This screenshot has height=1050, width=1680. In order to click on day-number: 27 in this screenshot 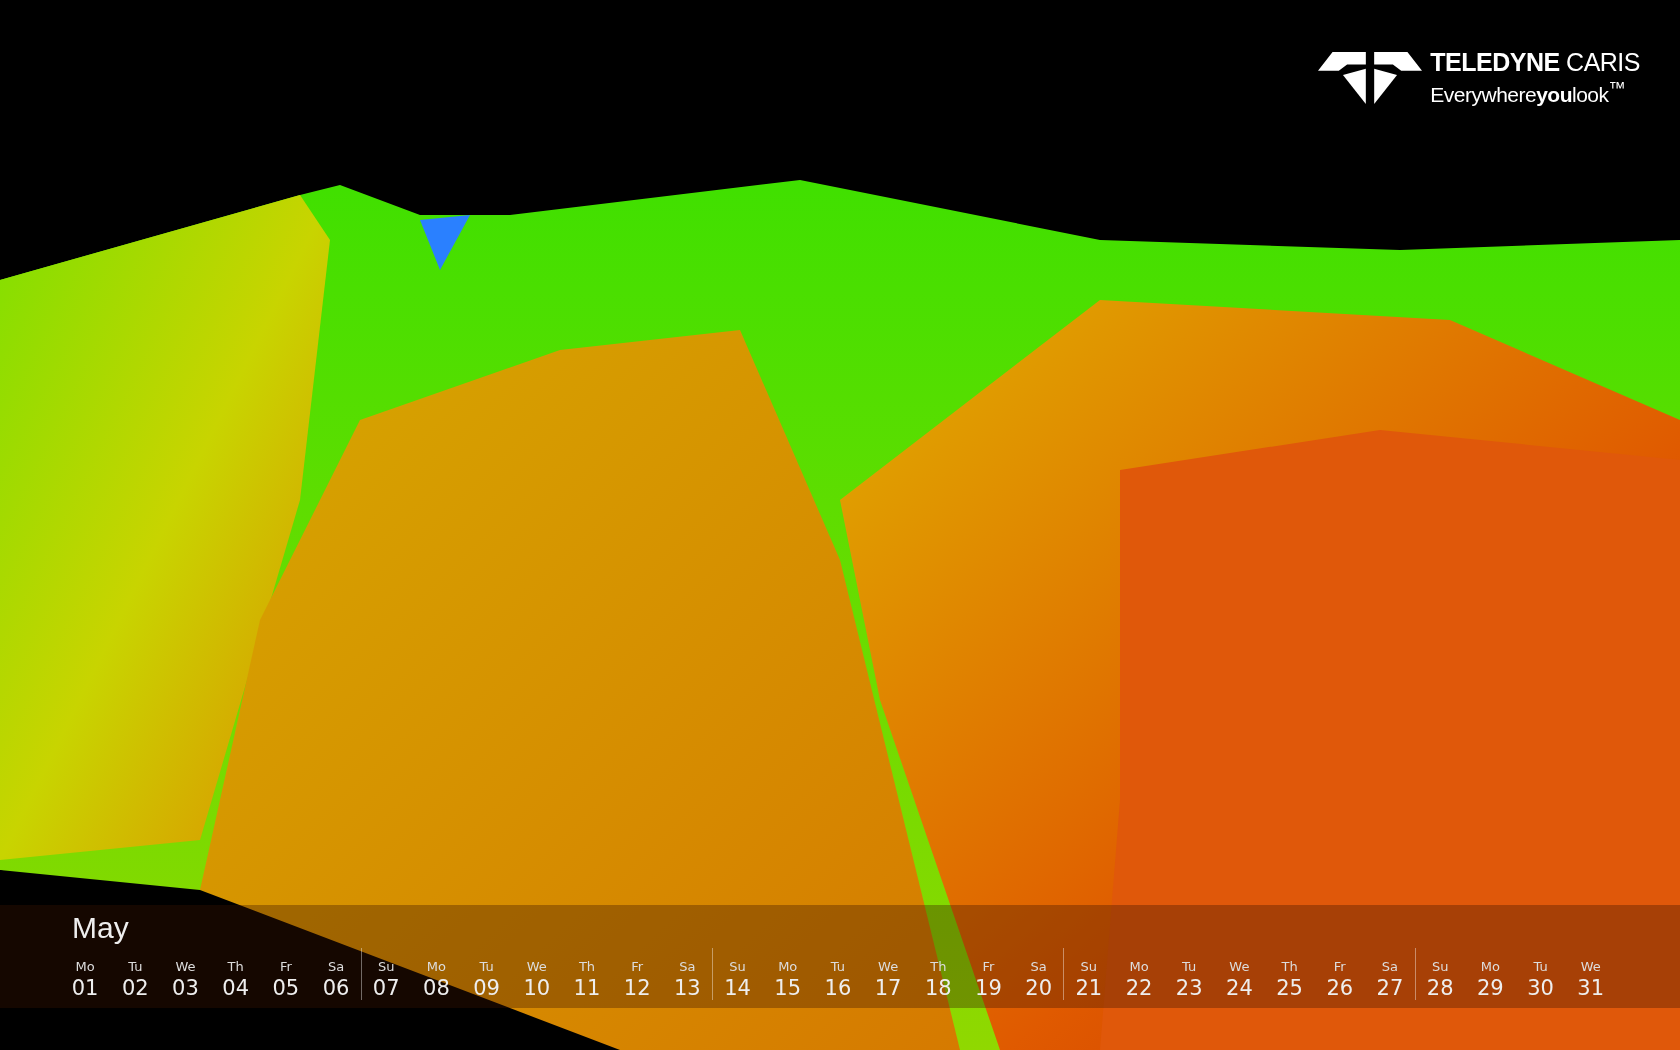, I will do `click(1390, 988)`.